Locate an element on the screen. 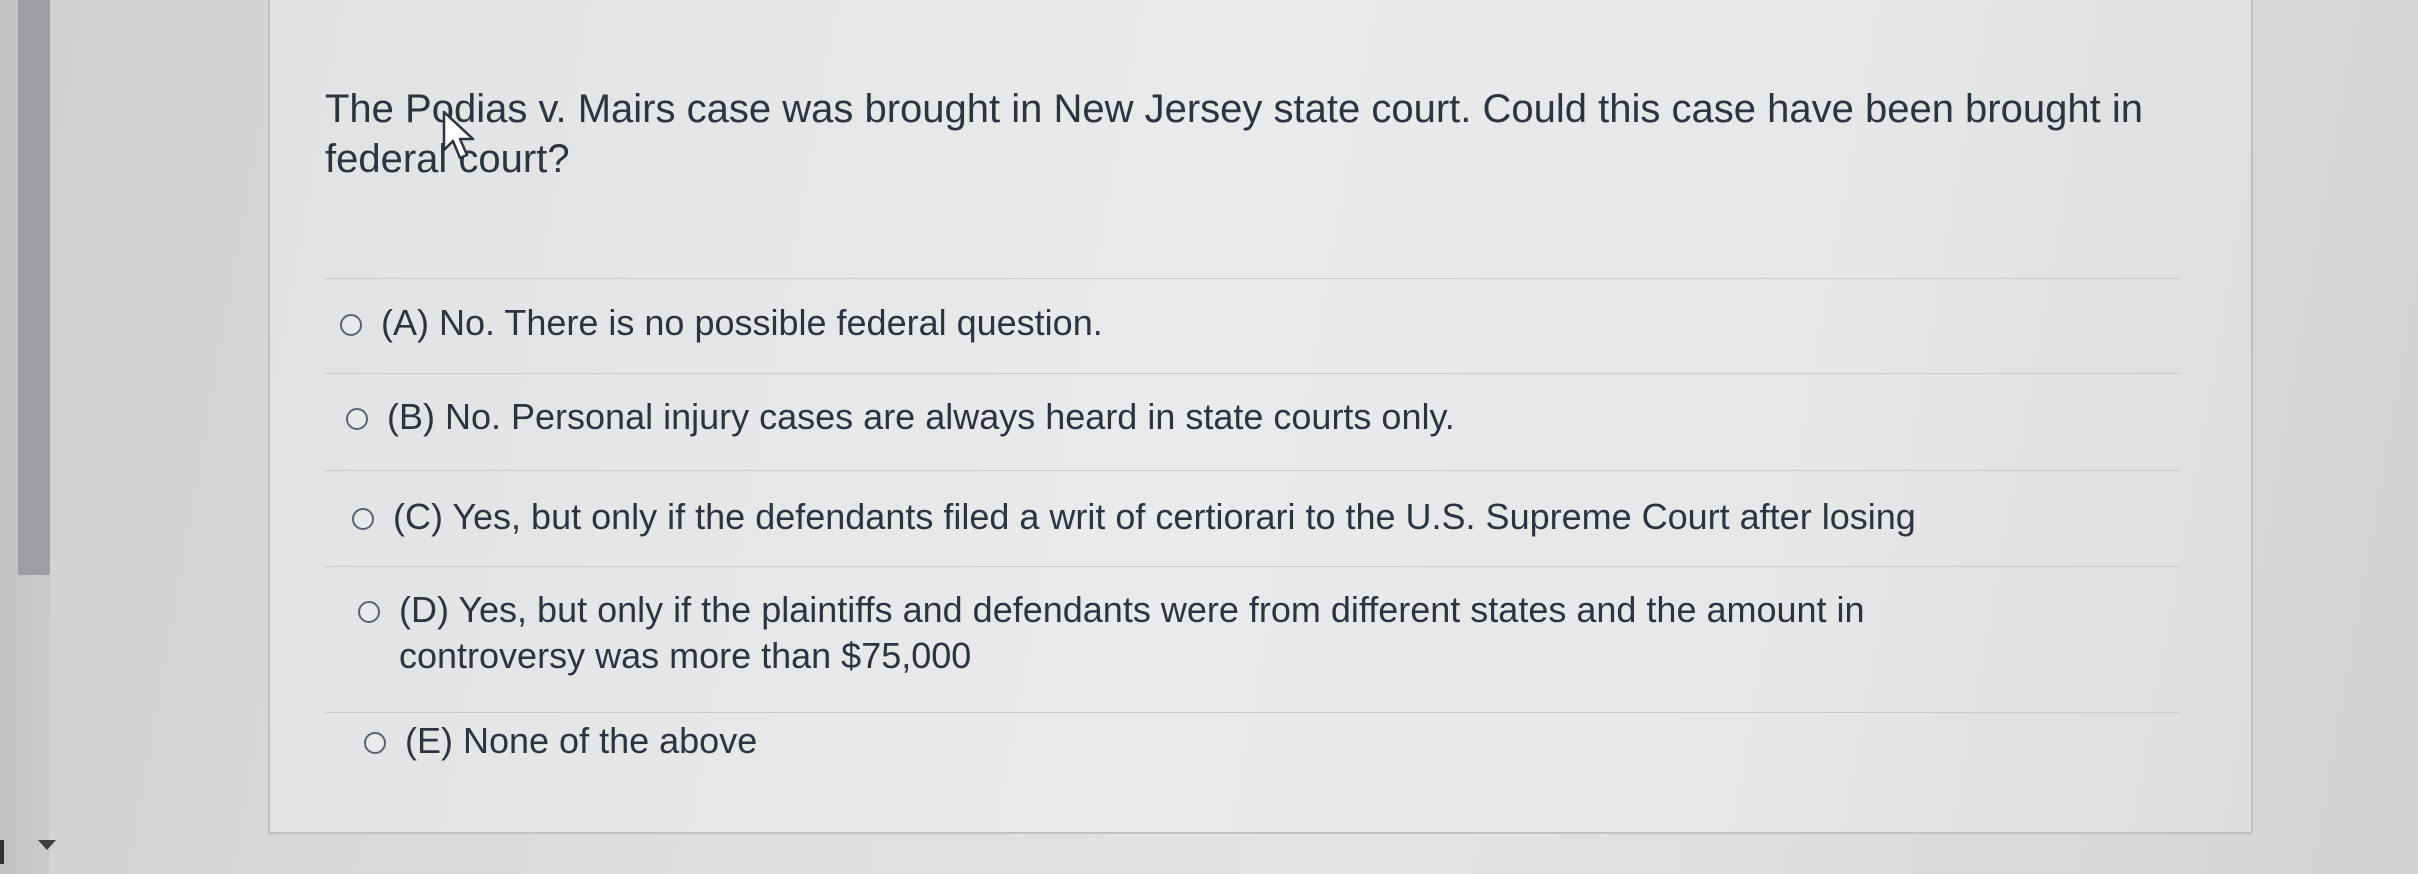  scrollbar-thumb is located at coordinates (34, 287).